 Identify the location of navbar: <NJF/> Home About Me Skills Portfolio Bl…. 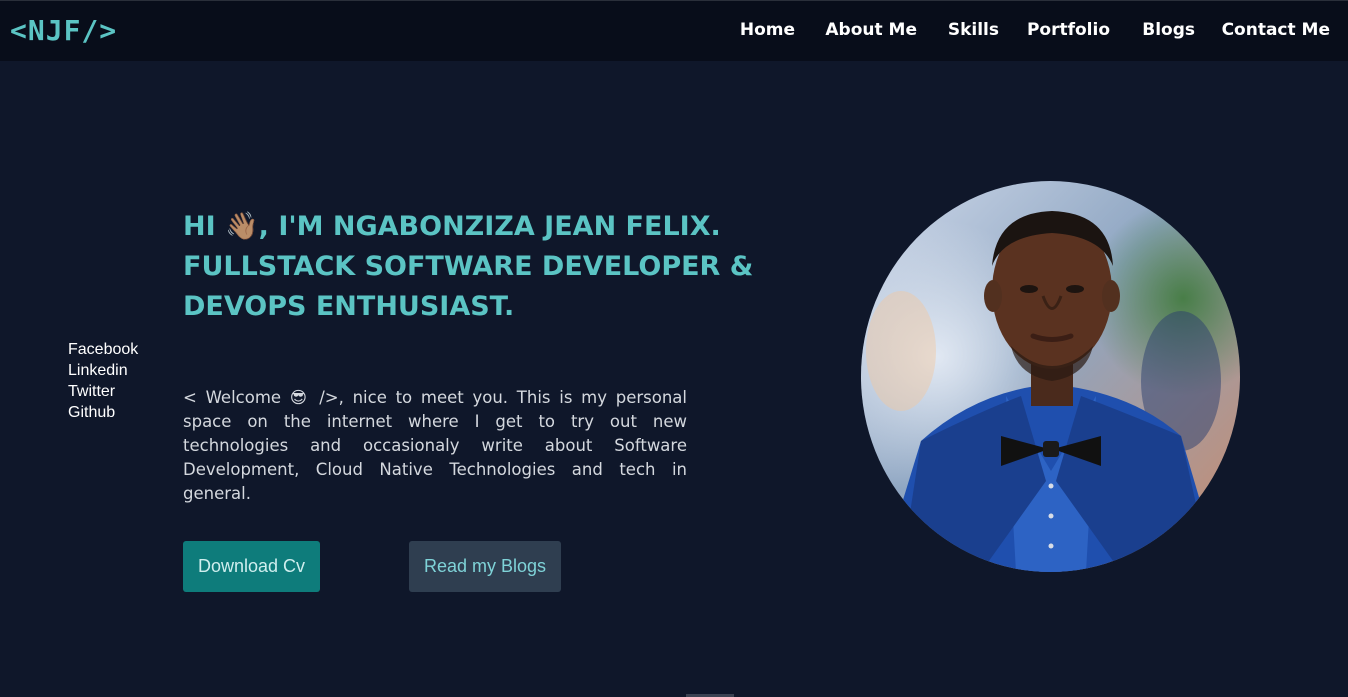
(674, 30).